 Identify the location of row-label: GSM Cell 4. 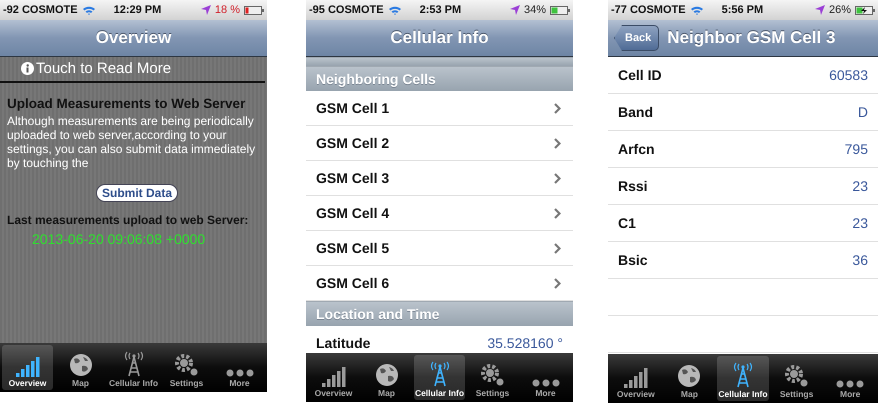
(353, 213).